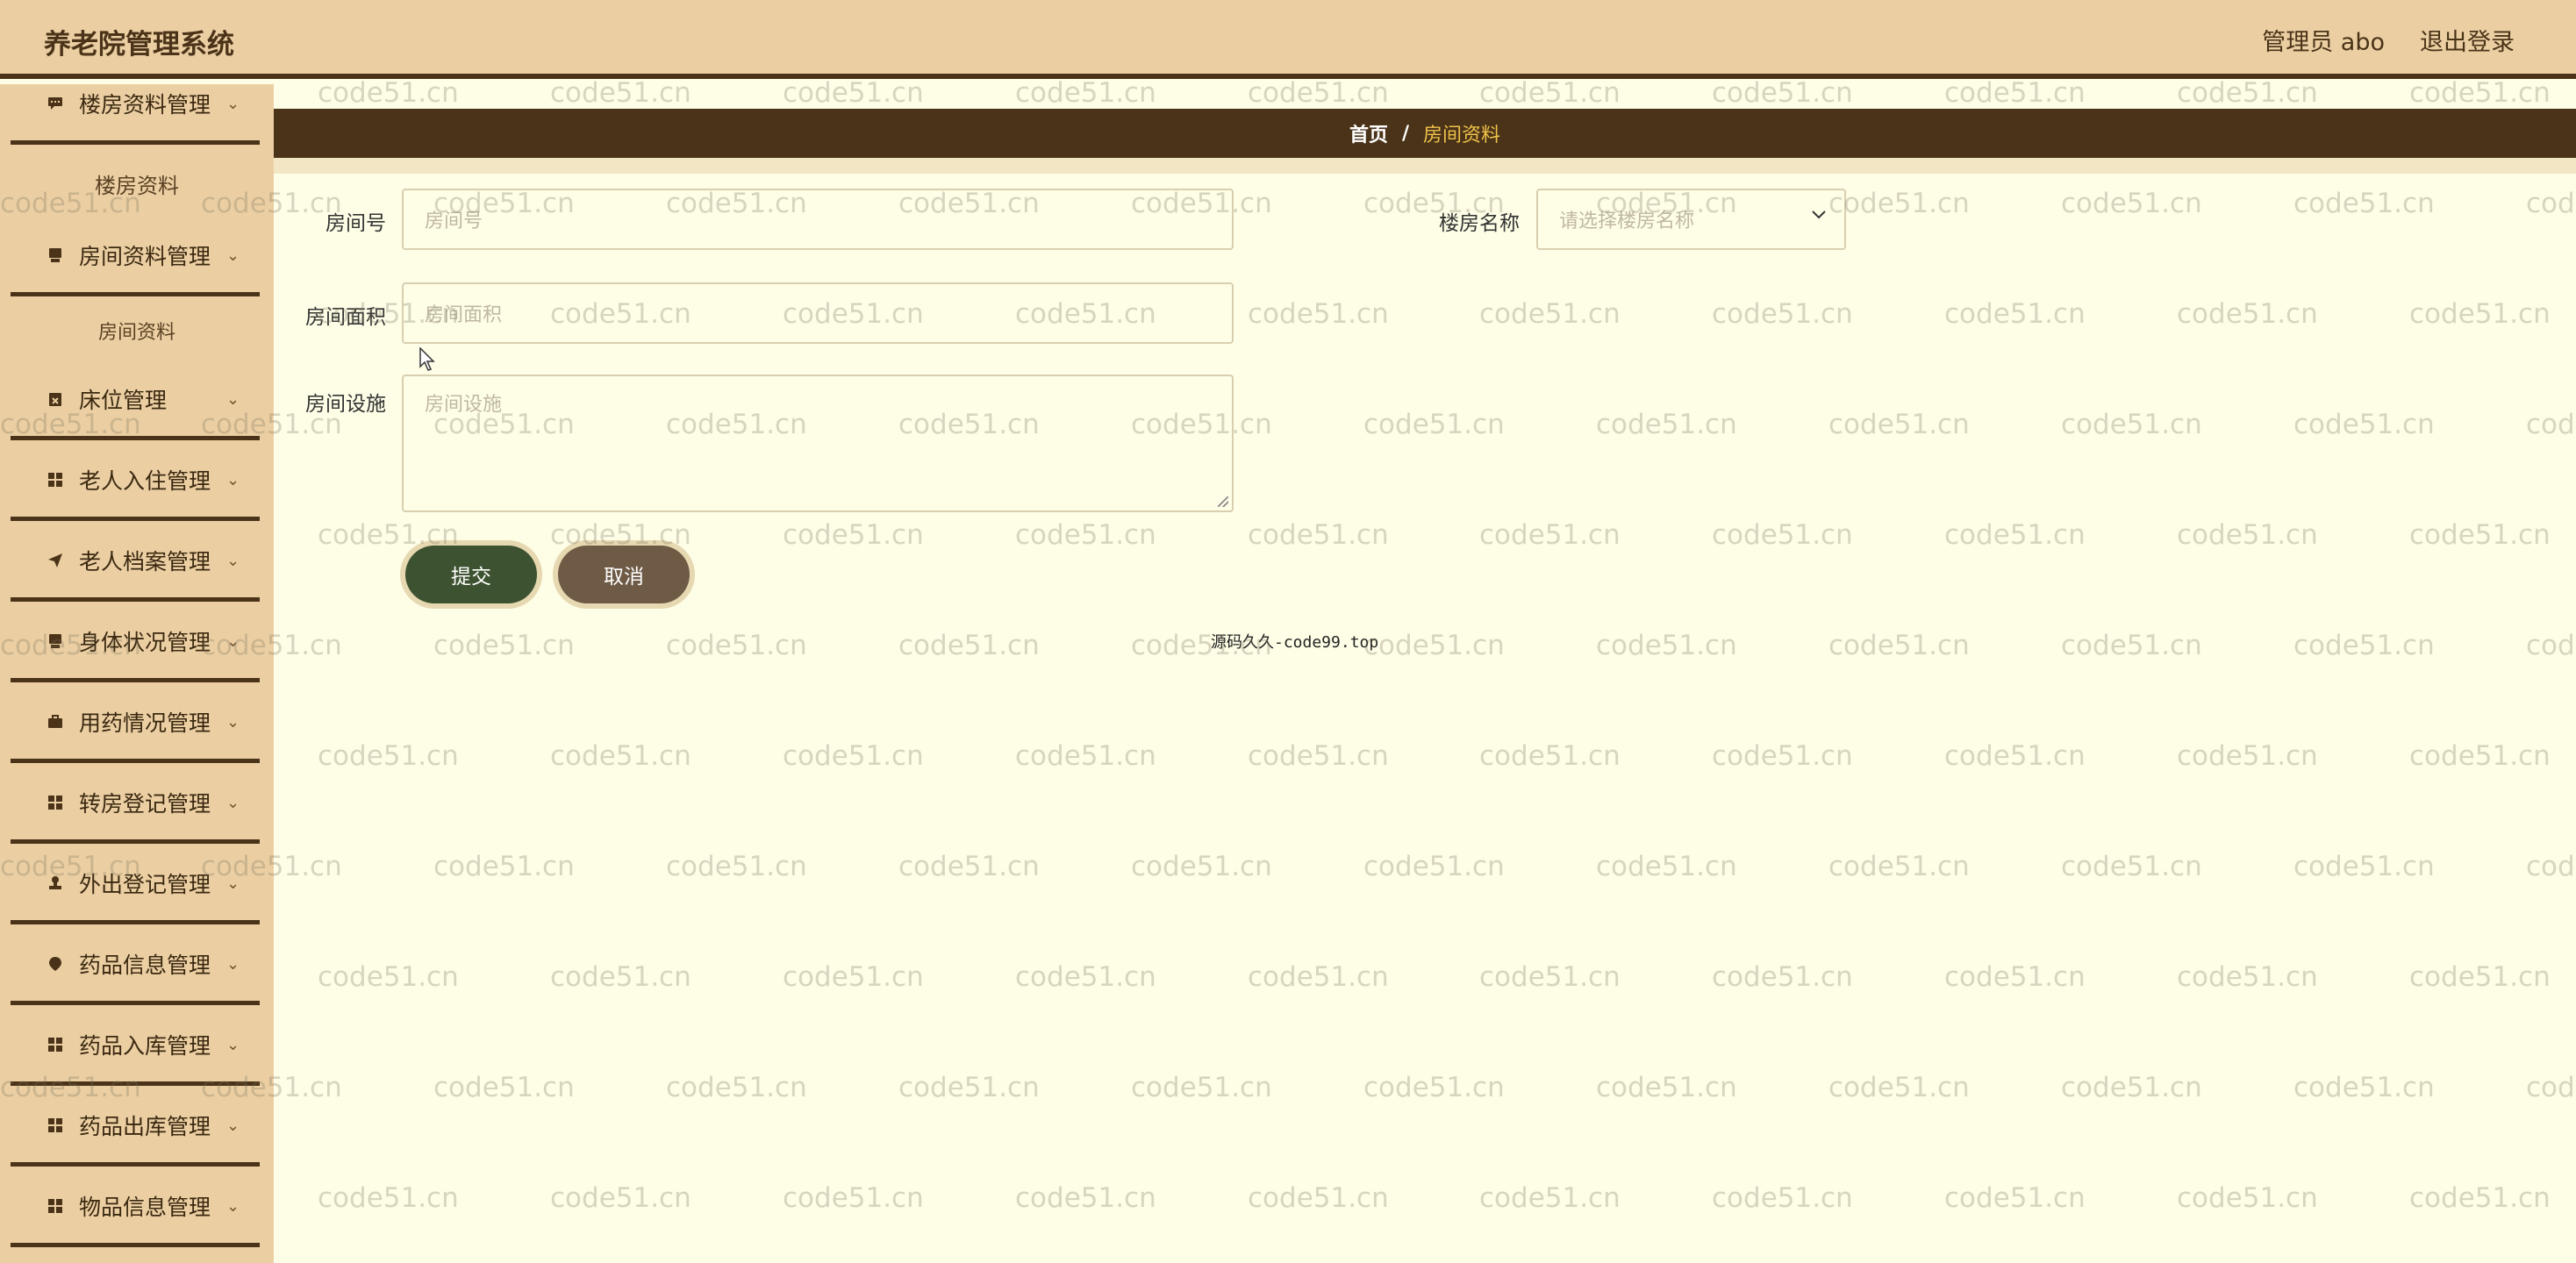 This screenshot has width=2576, height=1263. I want to click on sidebar-item-drug-outbound-management: 药品出库管理 ⌄, so click(137, 1125).